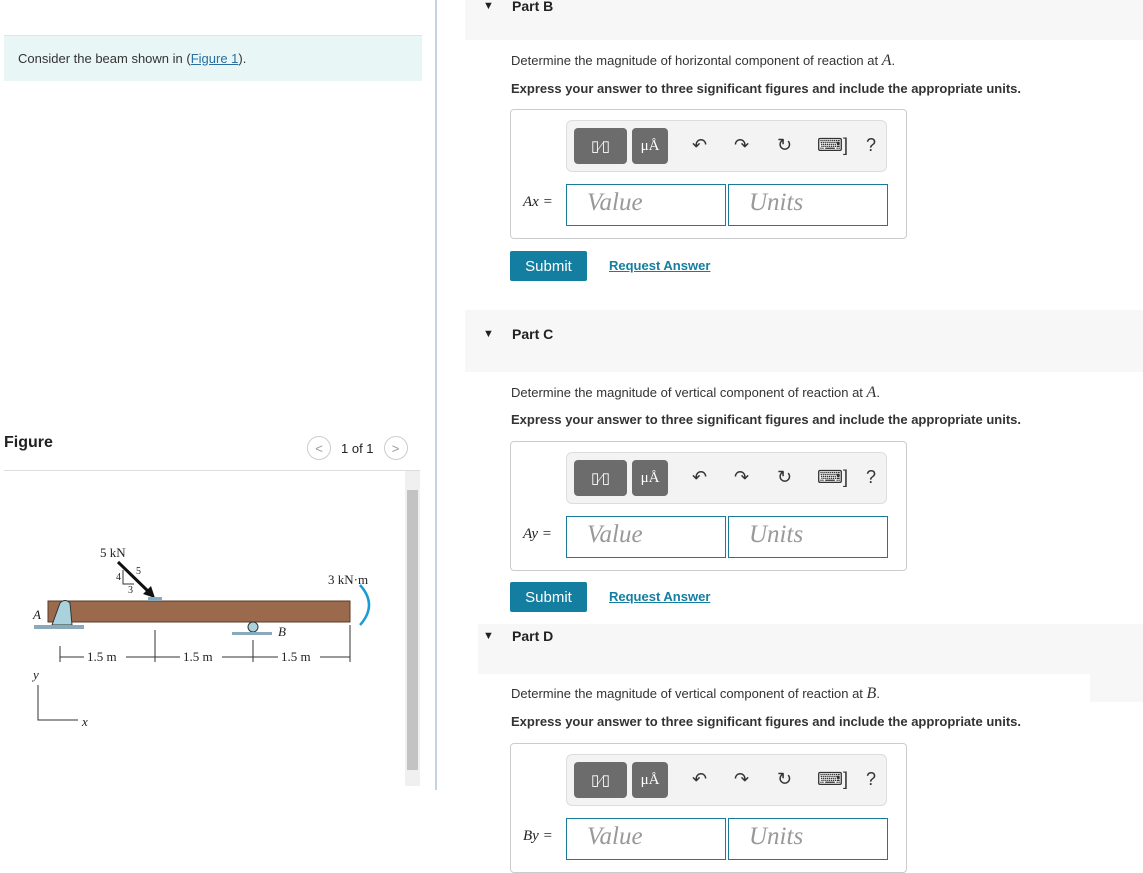  Describe the element at coordinates (348, 579) in the screenshot. I see `moment-label: 3 kN·m` at that location.